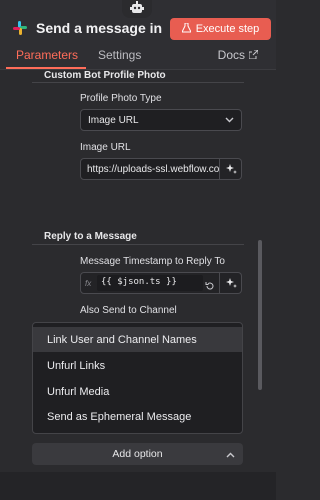  What do you see at coordinates (210, 284) in the screenshot?
I see `reset-icon` at bounding box center [210, 284].